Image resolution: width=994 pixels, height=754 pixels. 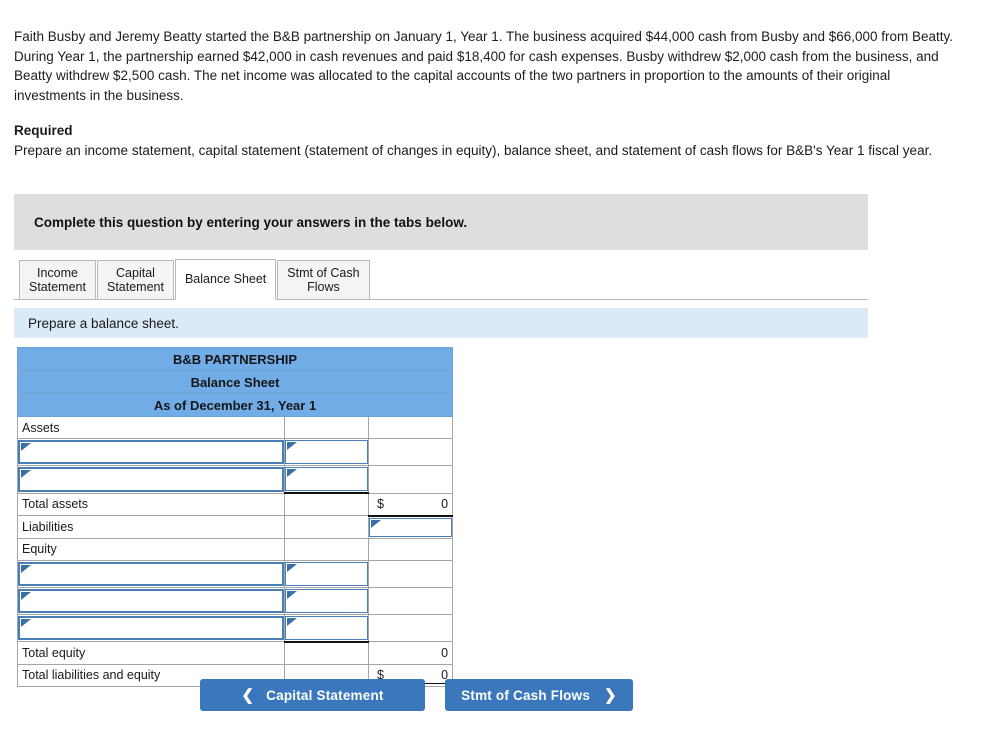 What do you see at coordinates (135, 280) in the screenshot?
I see `tab-capital-statement: Capital Statement` at bounding box center [135, 280].